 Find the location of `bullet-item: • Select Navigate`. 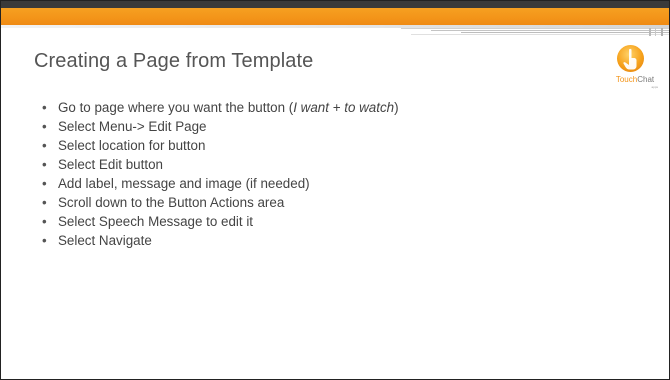

bullet-item: • Select Navigate is located at coordinates (220, 240).